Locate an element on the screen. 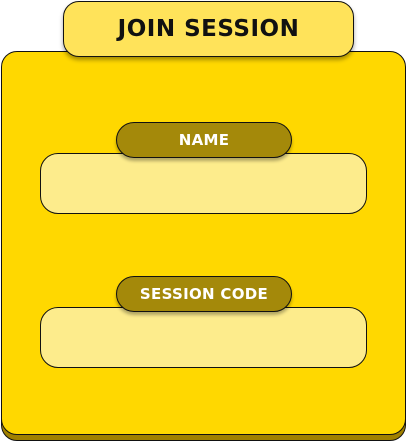 The width and height of the screenshot is (407, 442). session-code-label: SESSION CODE is located at coordinates (204, 294).